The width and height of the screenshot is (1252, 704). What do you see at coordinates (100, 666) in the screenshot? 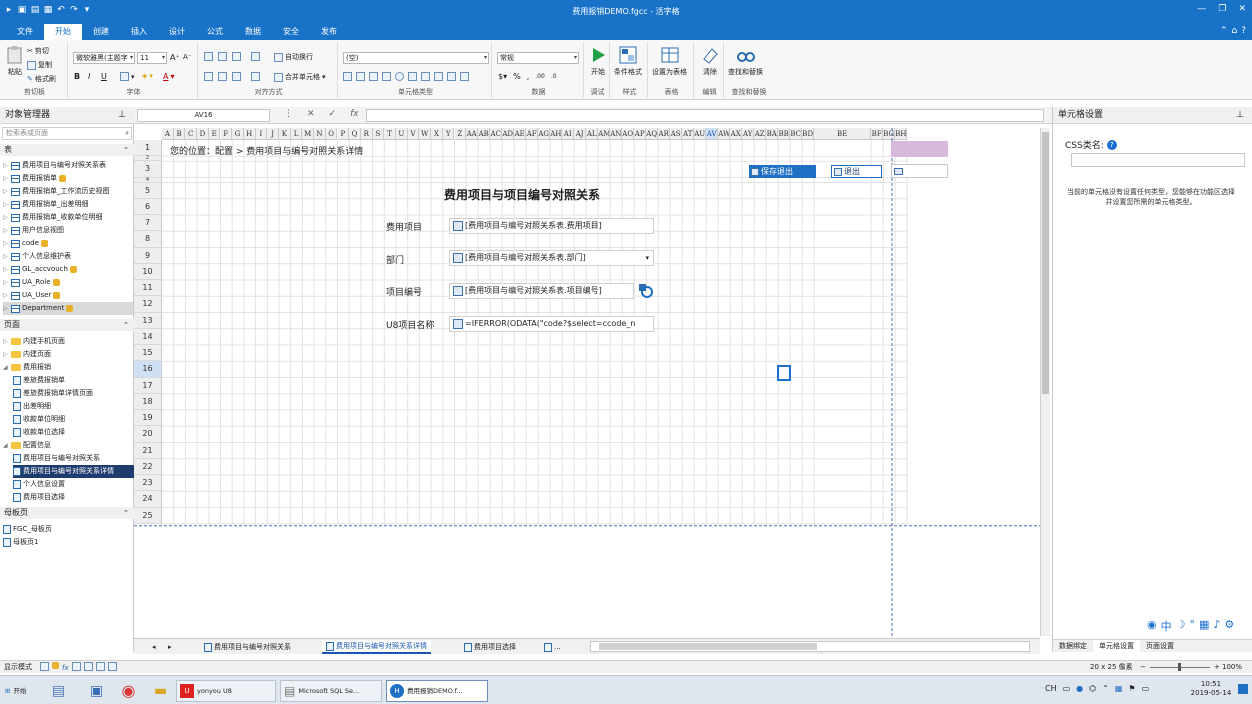
I see `preview-icon` at bounding box center [100, 666].